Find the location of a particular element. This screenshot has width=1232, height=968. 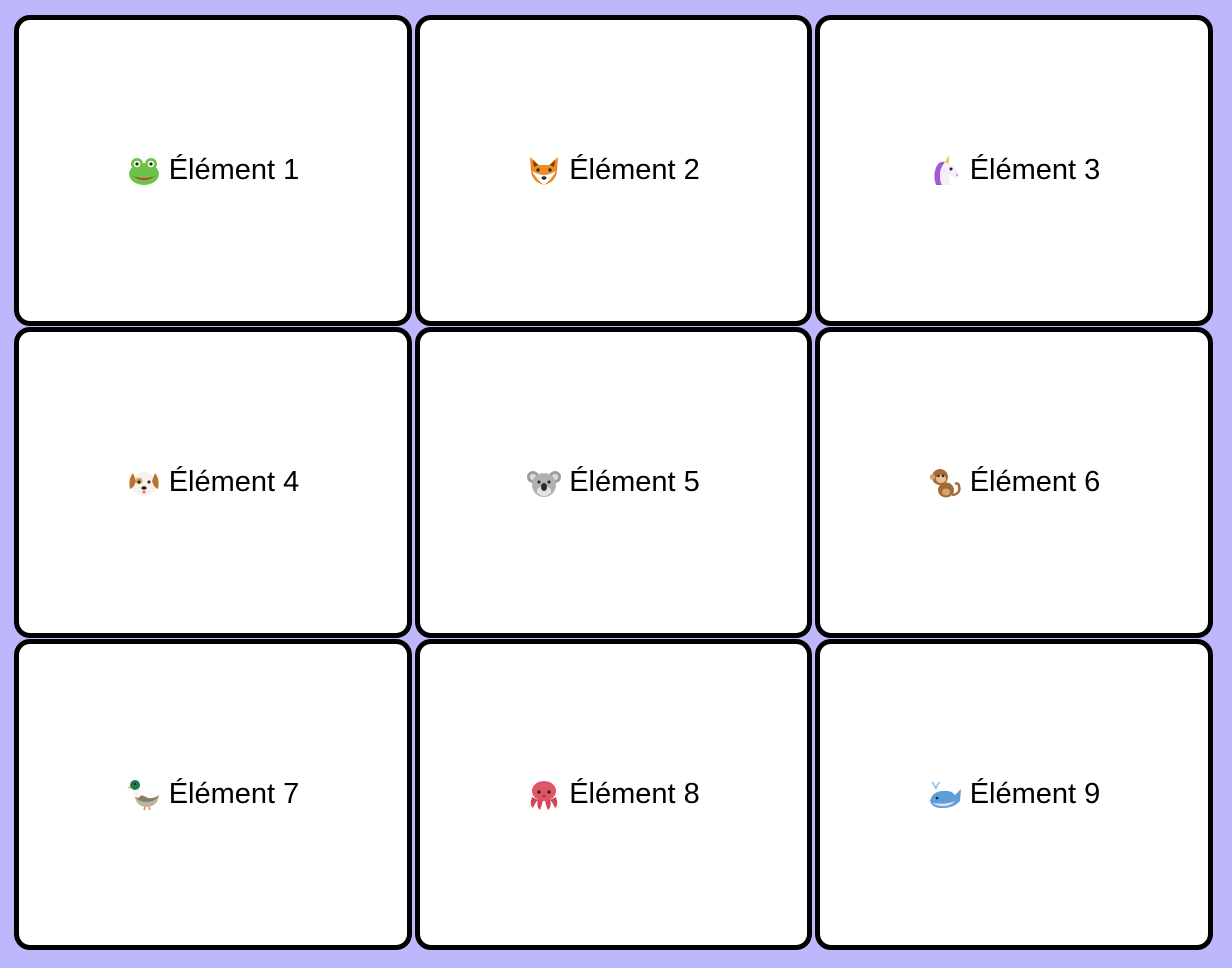

card-label: Élément 8 is located at coordinates (634, 794).